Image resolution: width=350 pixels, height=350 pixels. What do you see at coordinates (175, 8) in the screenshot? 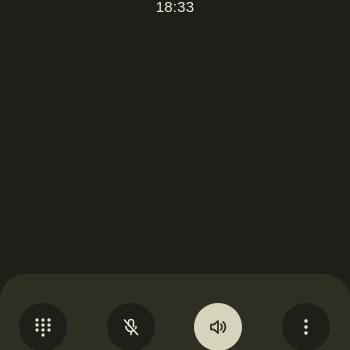
I see `status-bar-time: 18:33` at bounding box center [175, 8].